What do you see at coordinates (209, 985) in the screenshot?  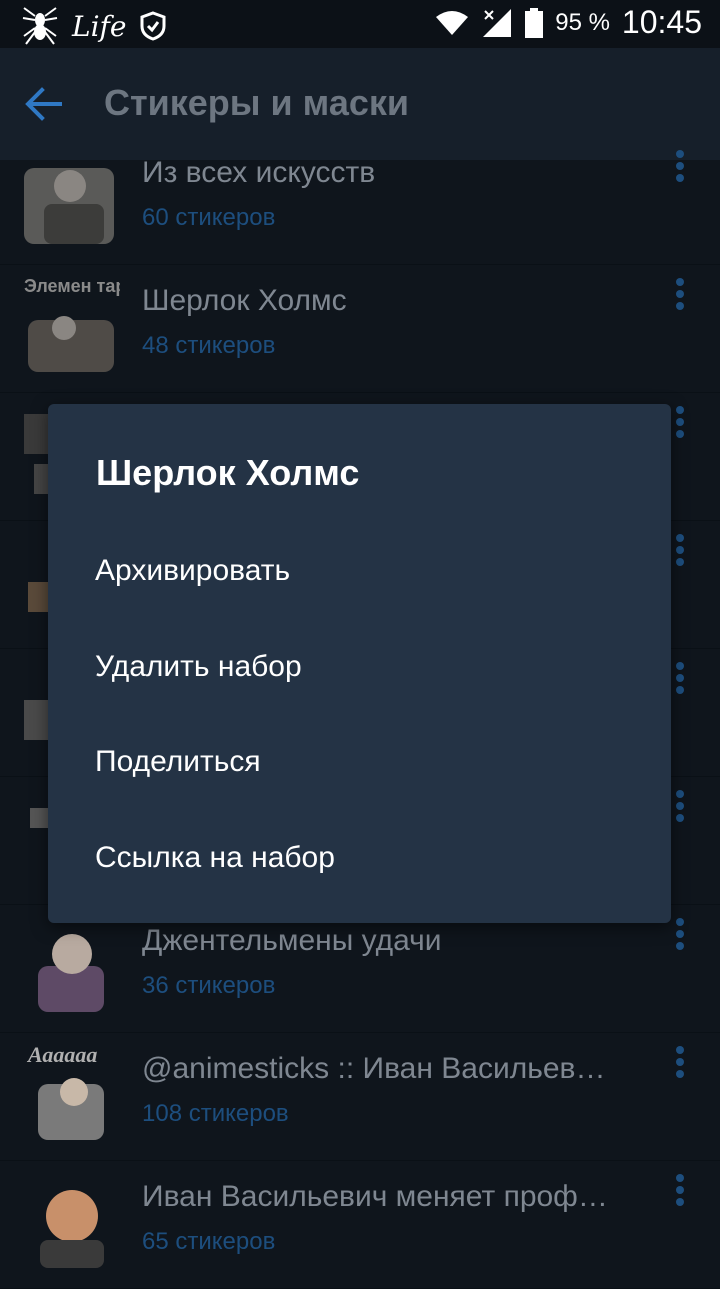 I see `sticker-set-count: 36 стикеров` at bounding box center [209, 985].